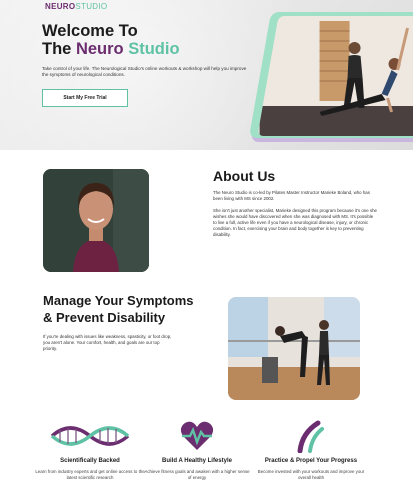 The height and width of the screenshot is (502, 413). What do you see at coordinates (99, 49) in the screenshot?
I see `hero-title-neuro: Neuro` at bounding box center [99, 49].